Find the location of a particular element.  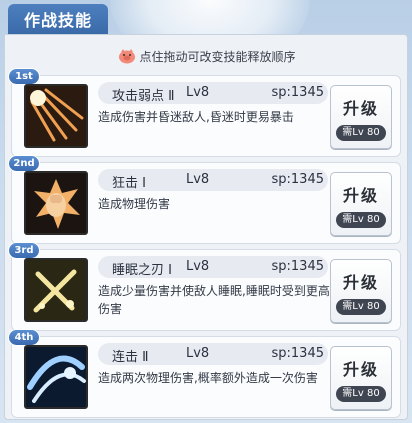

weak-point-strike-icon is located at coordinates (56, 116).